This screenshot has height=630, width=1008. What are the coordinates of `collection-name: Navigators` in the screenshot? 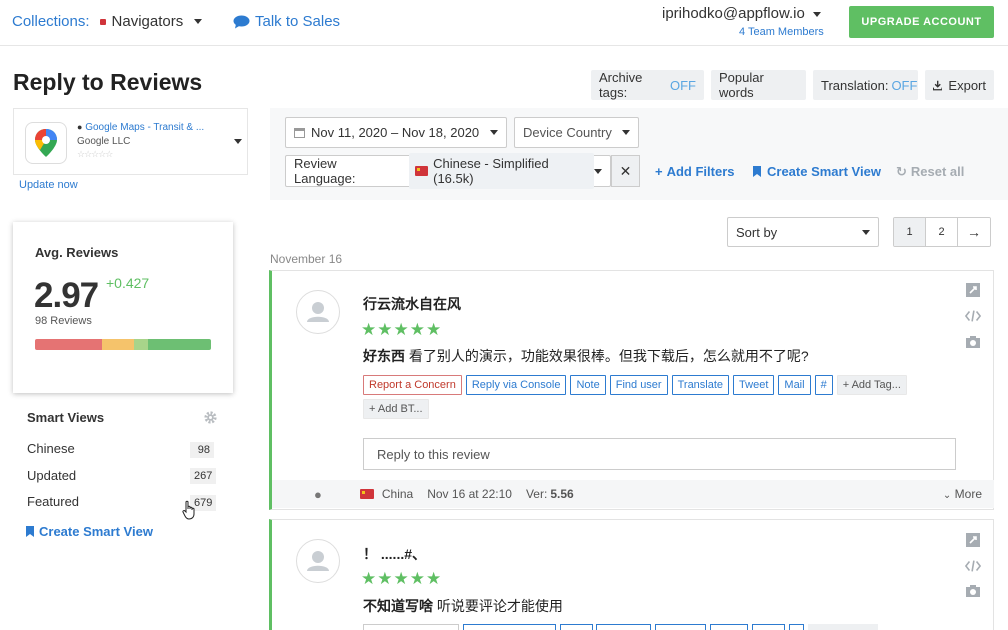 It's located at (147, 21).